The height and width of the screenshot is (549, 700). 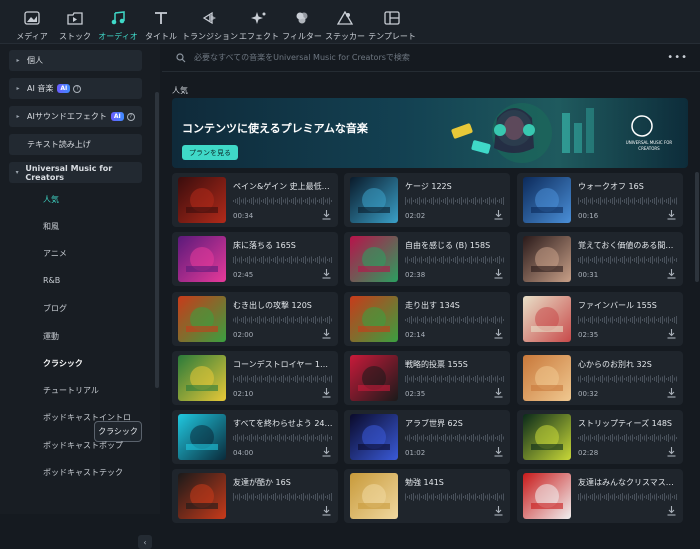 I want to click on track-card: むき出しの攻撃 120S 02:00, so click(x=255, y=319).